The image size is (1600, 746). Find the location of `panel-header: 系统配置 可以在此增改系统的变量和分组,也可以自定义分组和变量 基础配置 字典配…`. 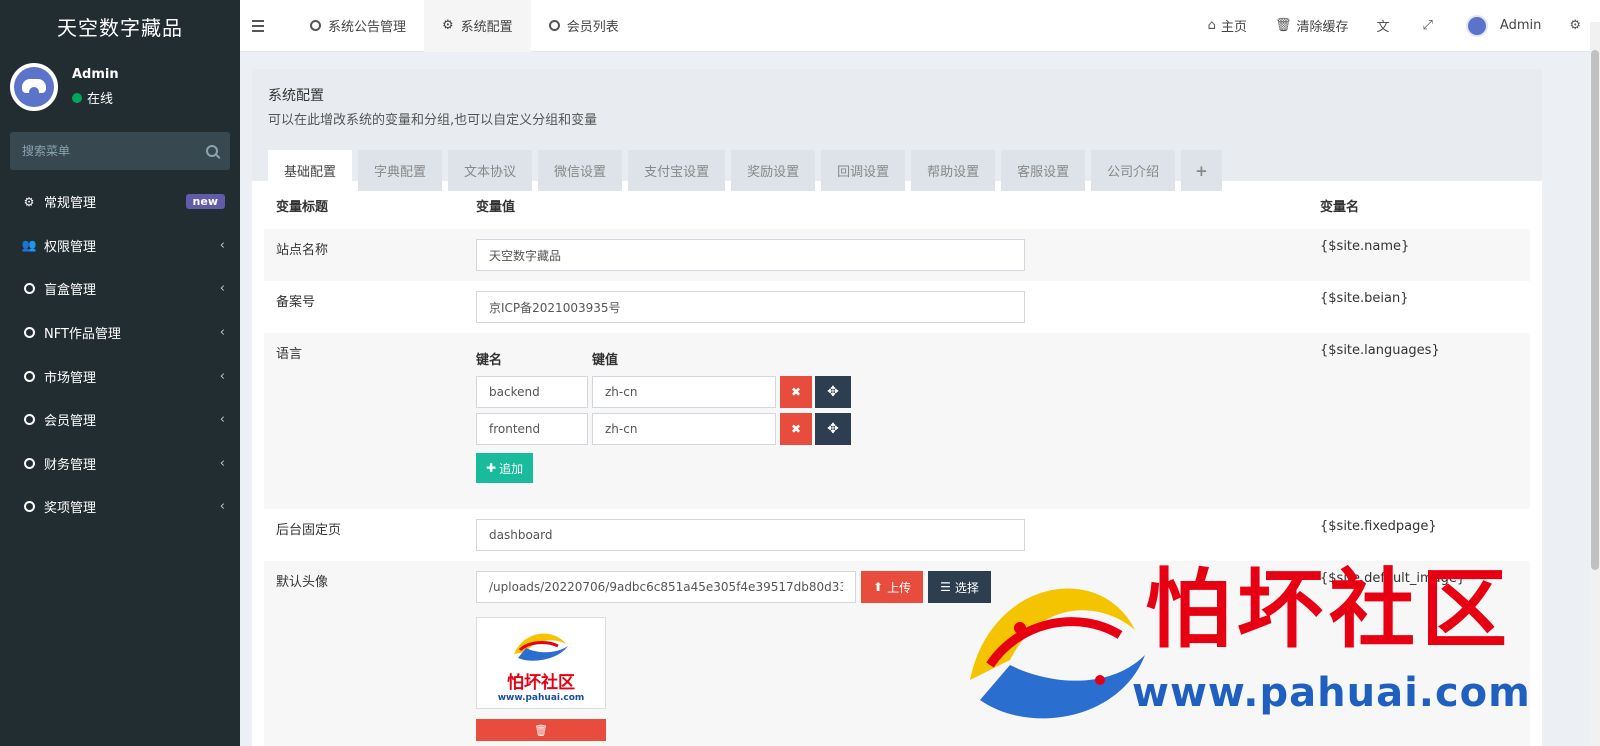

panel-header: 系统配置 可以在此增改系统的变量和分组,也可以自定义分组和变量 基础配置 字典配… is located at coordinates (897, 130).